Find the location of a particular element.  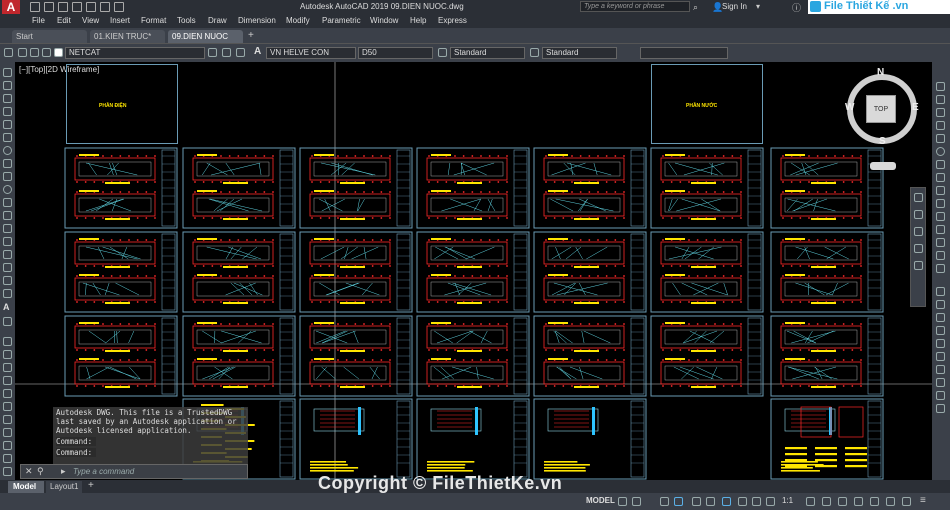

wcs-menu is located at coordinates (883, 166).